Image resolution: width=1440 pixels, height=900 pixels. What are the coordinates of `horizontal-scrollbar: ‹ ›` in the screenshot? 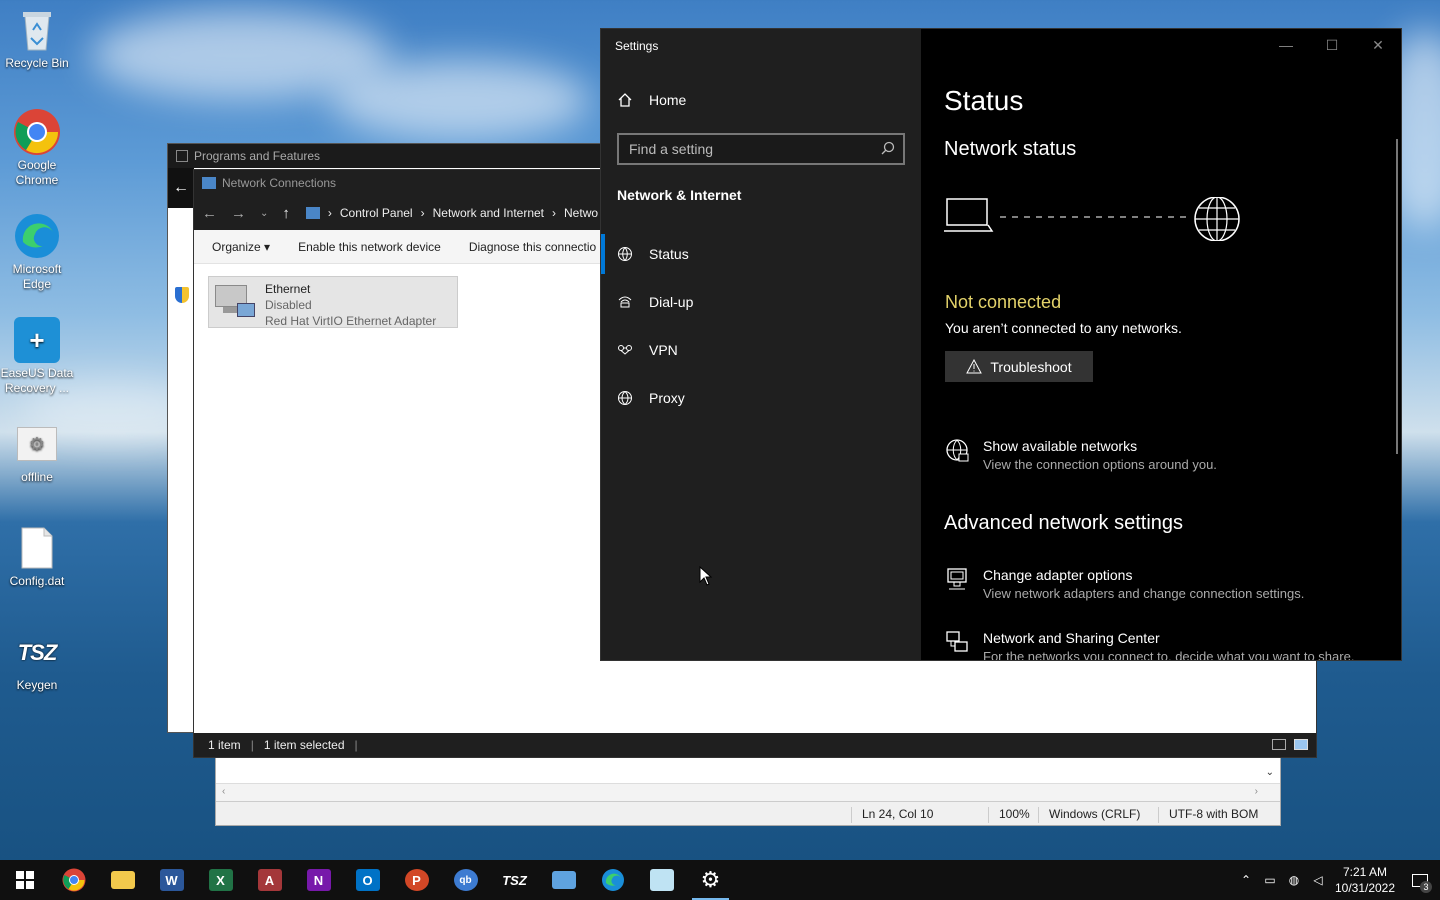 It's located at (748, 792).